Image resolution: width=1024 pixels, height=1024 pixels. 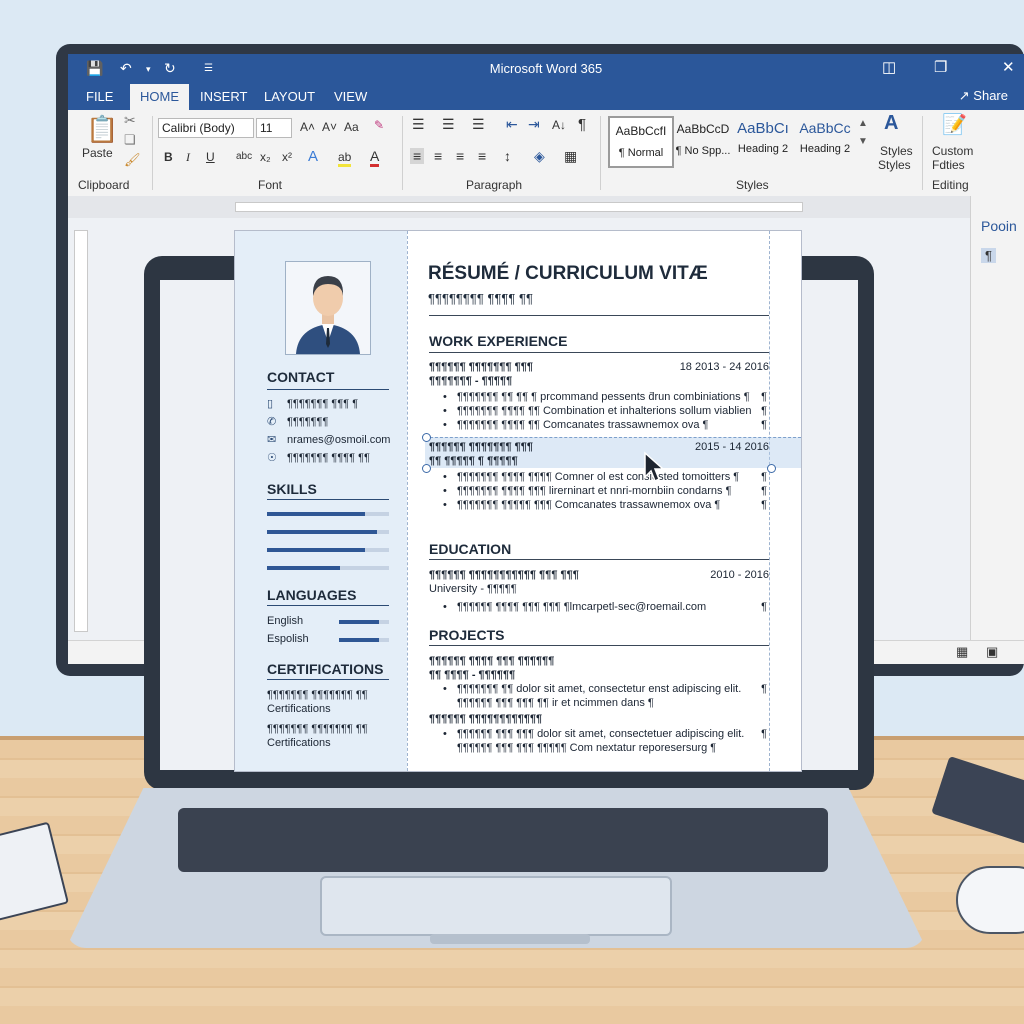 I want to click on style-normal: AaBbCcfI ¶ Normal, so click(x=641, y=142).